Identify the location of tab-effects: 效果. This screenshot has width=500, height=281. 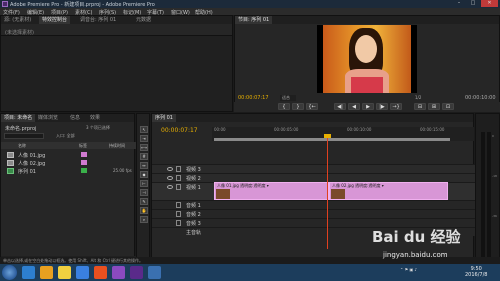
(95, 118).